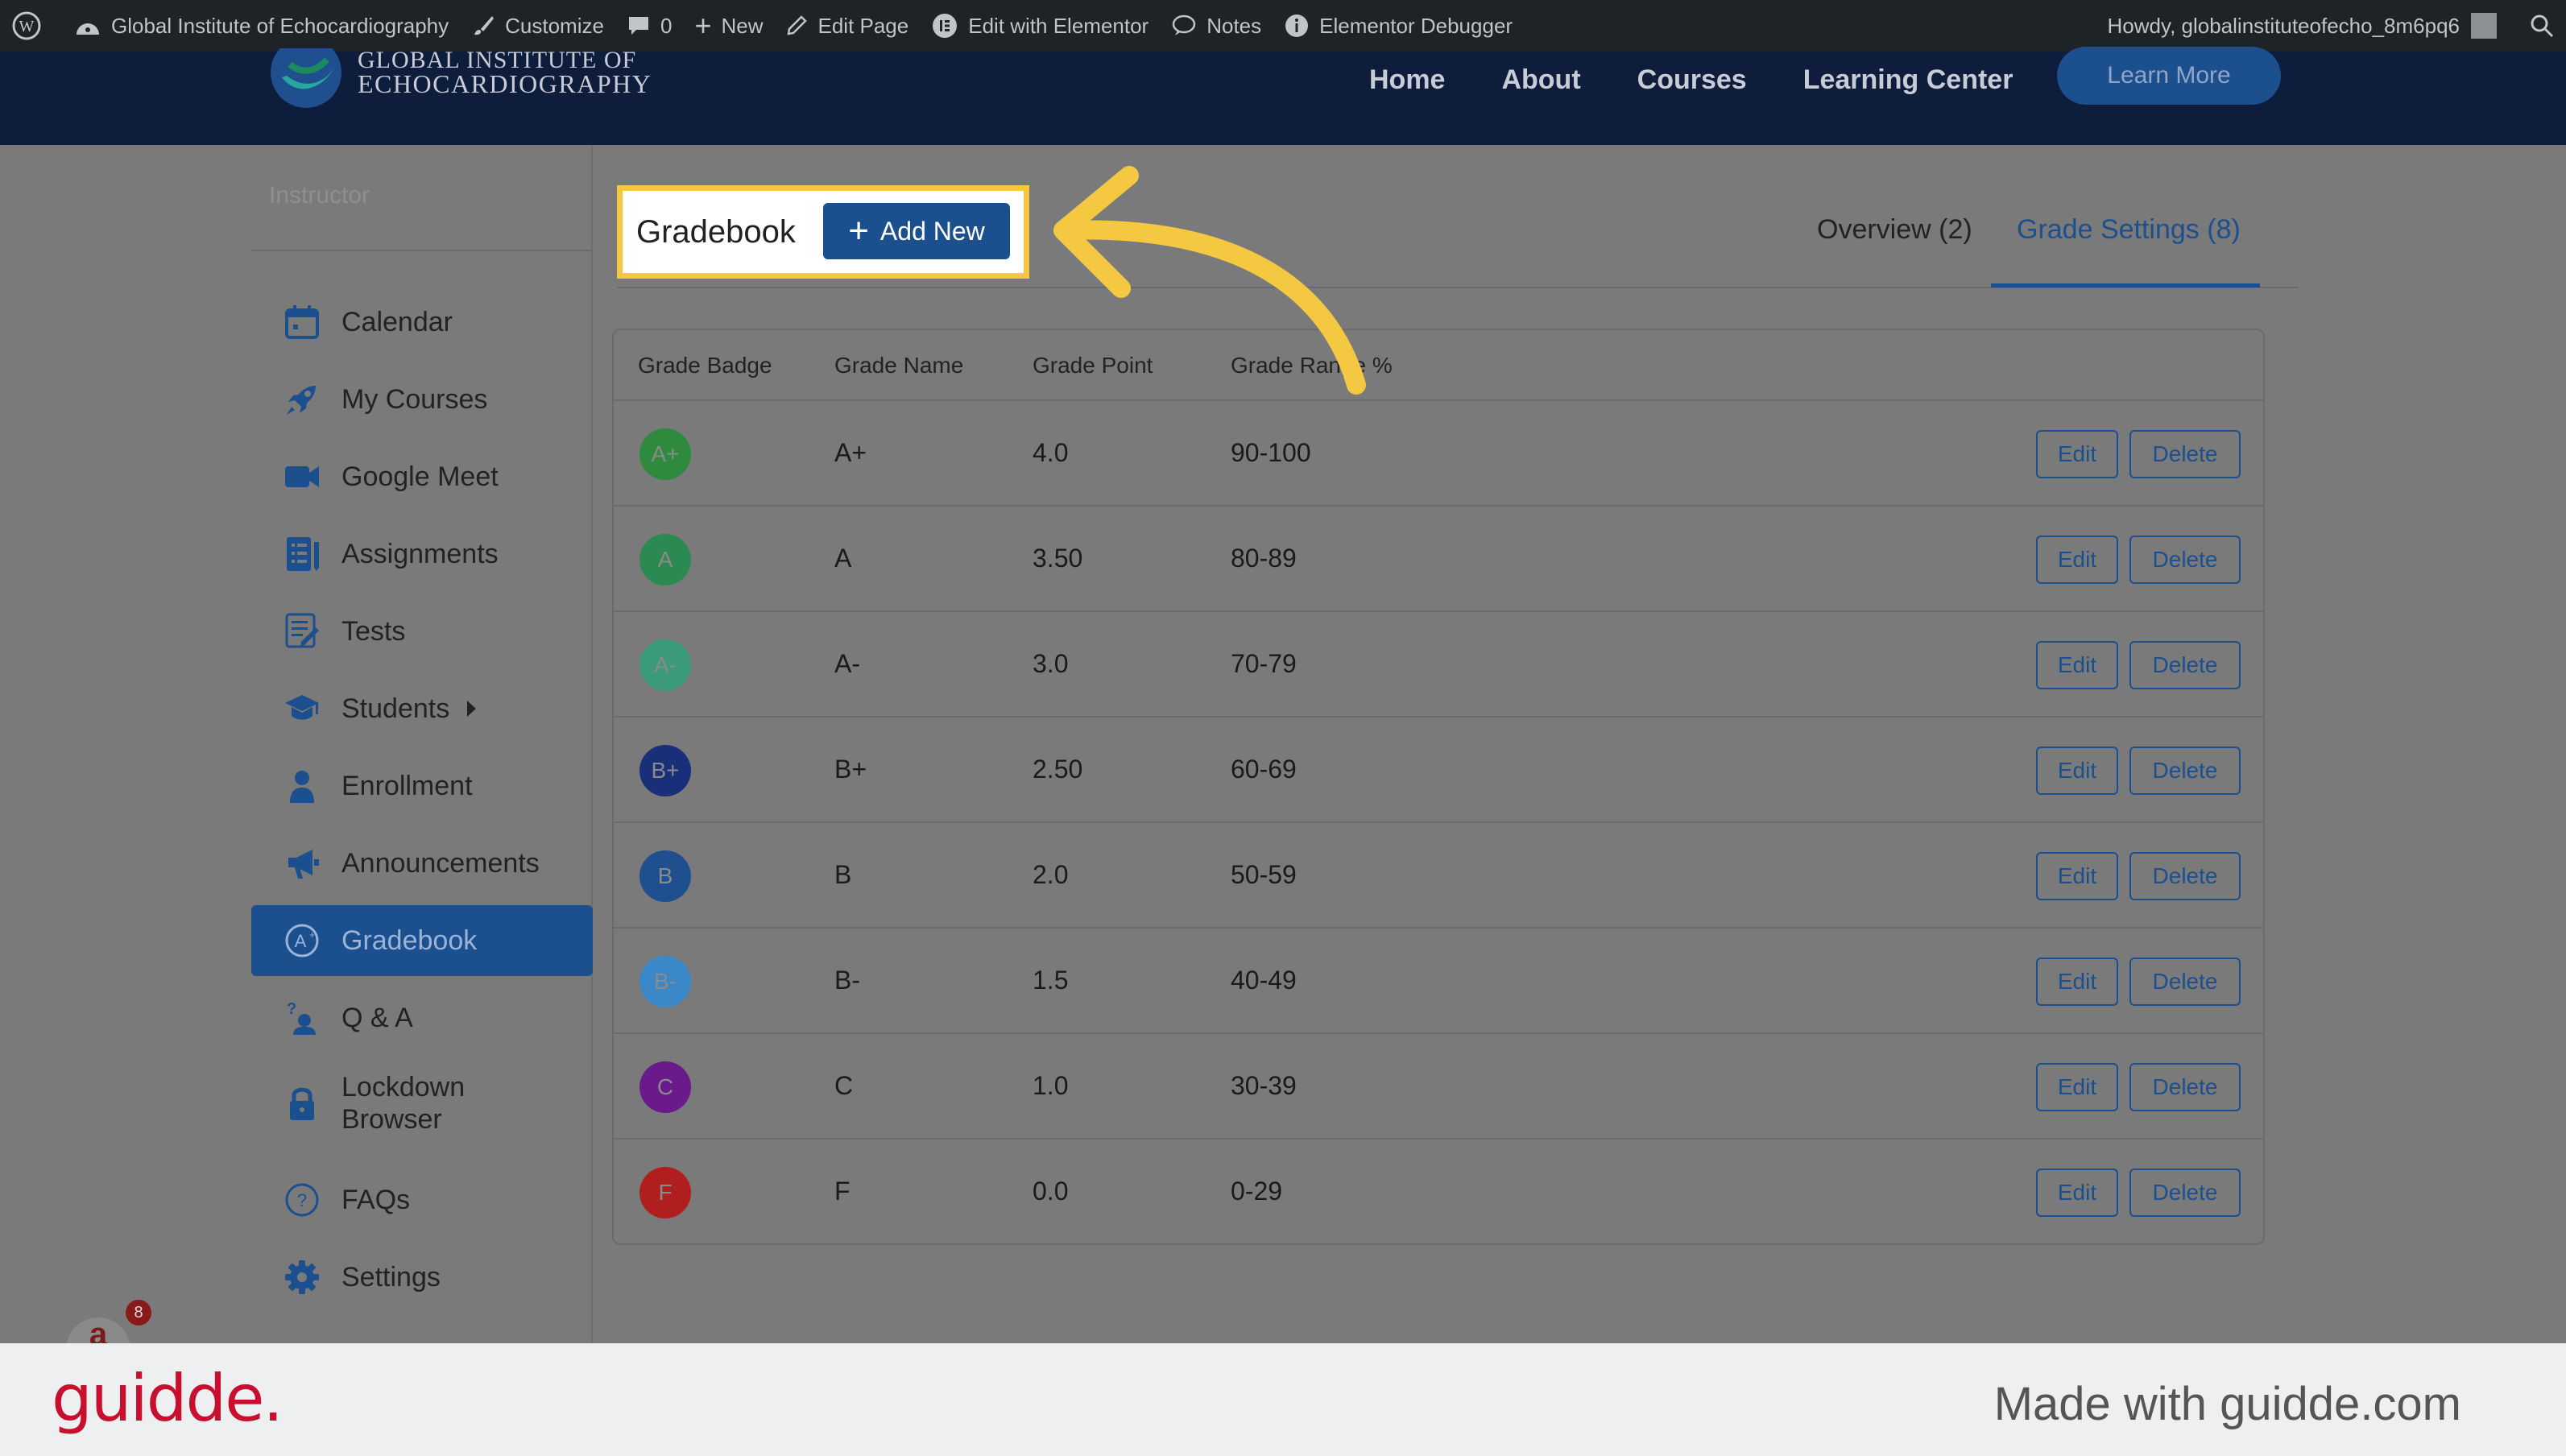 Image resolution: width=2566 pixels, height=1456 pixels. Describe the element at coordinates (422, 1017) in the screenshot. I see `sidebar-item-qa: ? Q & A` at that location.